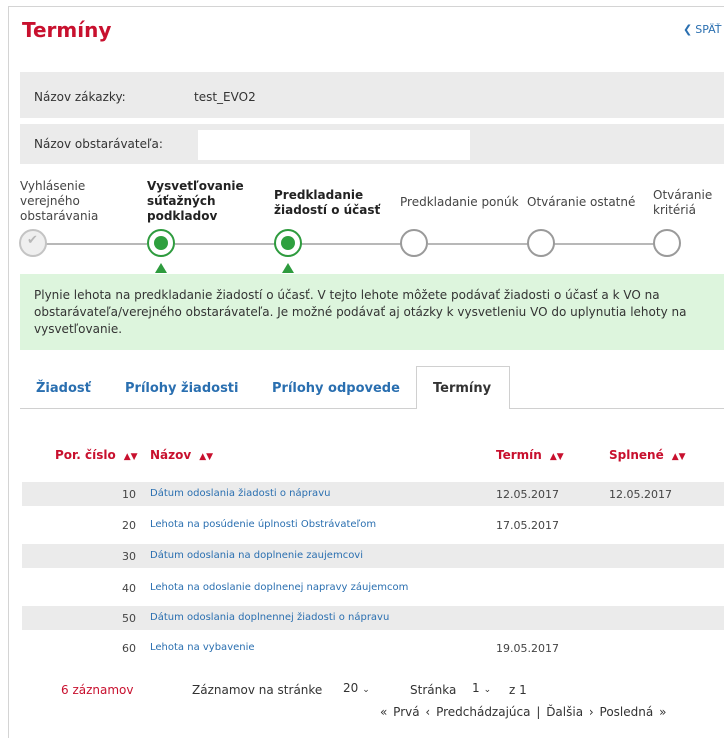 The height and width of the screenshot is (738, 724). I want to click on cell-num: 30, so click(129, 556).